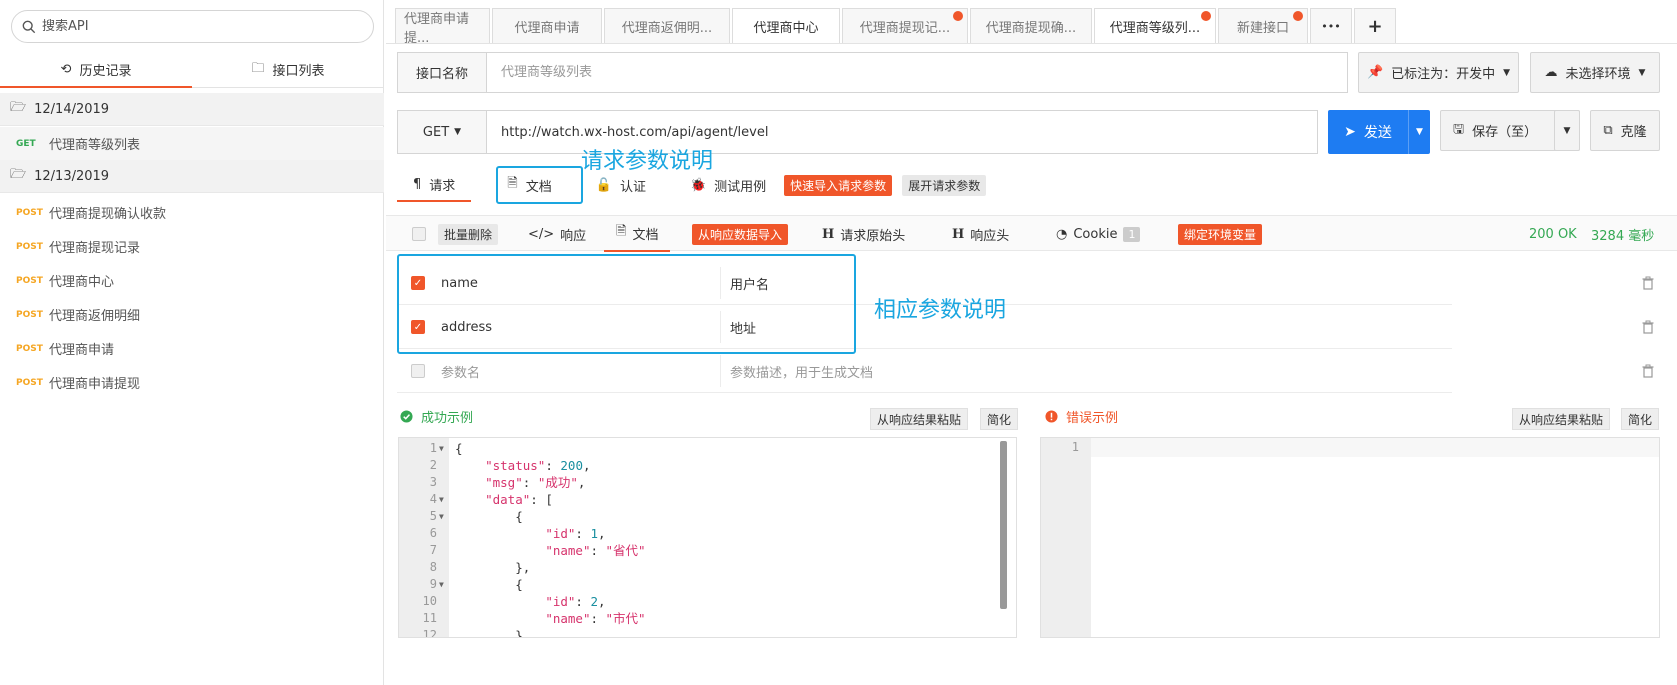 Image resolution: width=1677 pixels, height=685 pixels. Describe the element at coordinates (192, 176) in the screenshot. I see `history-group-2: 🗁 12/13/2019` at that location.